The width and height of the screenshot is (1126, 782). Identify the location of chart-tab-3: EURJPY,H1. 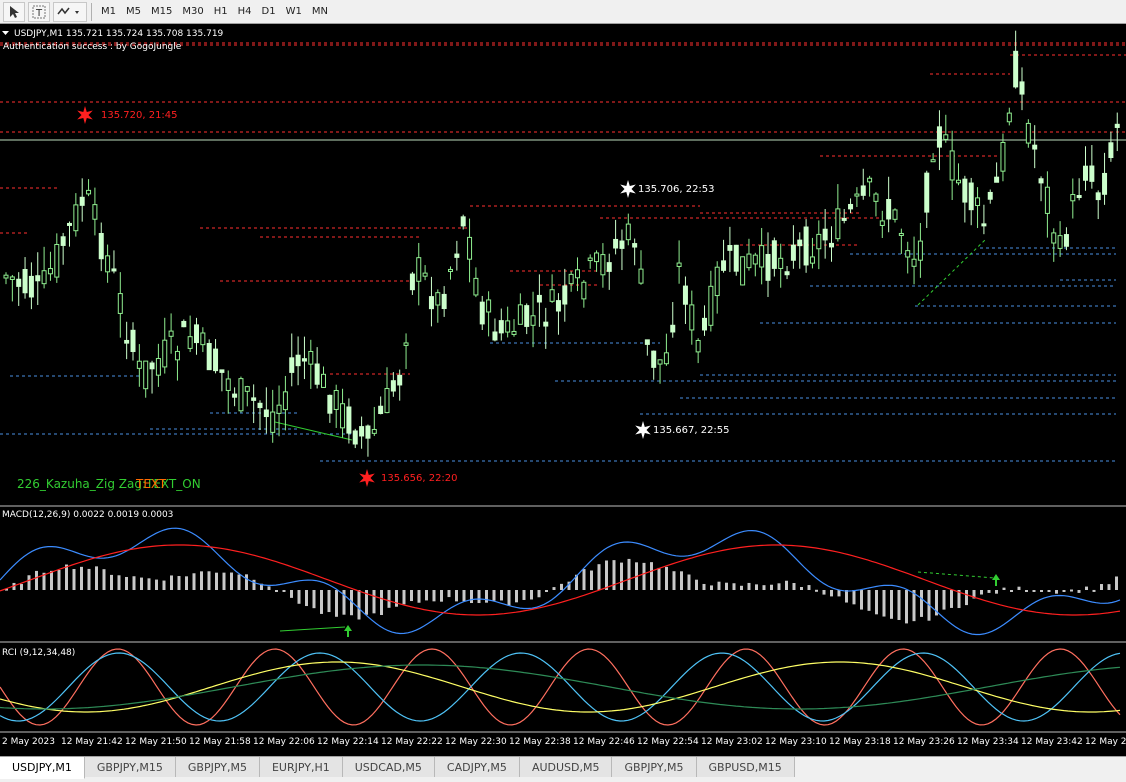
(301, 767).